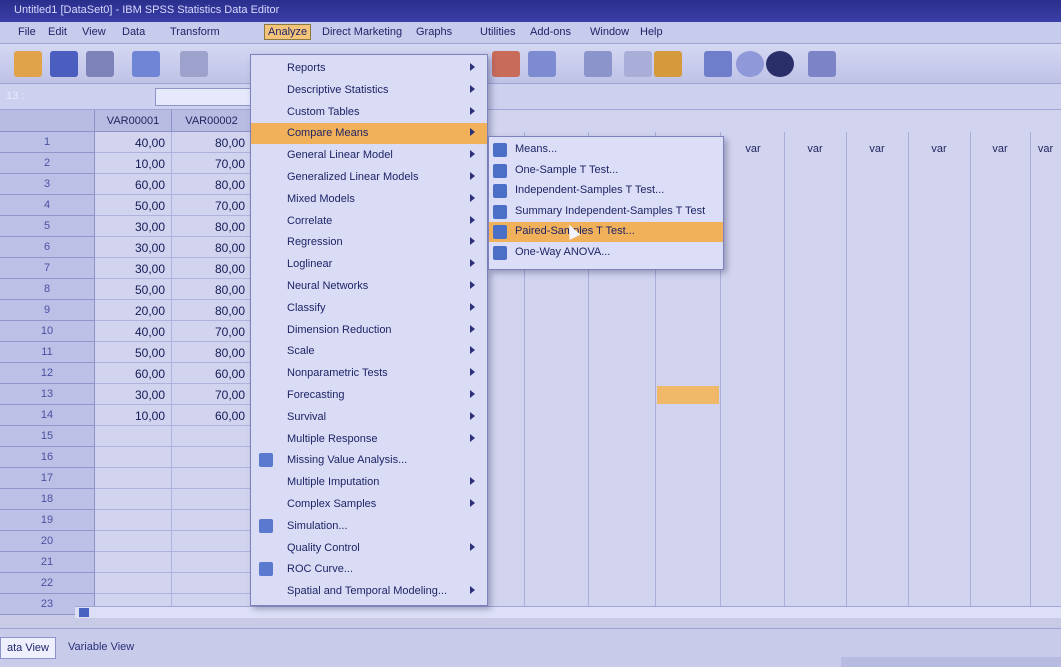  I want to click on tab-variable-view: Variable View, so click(101, 648).